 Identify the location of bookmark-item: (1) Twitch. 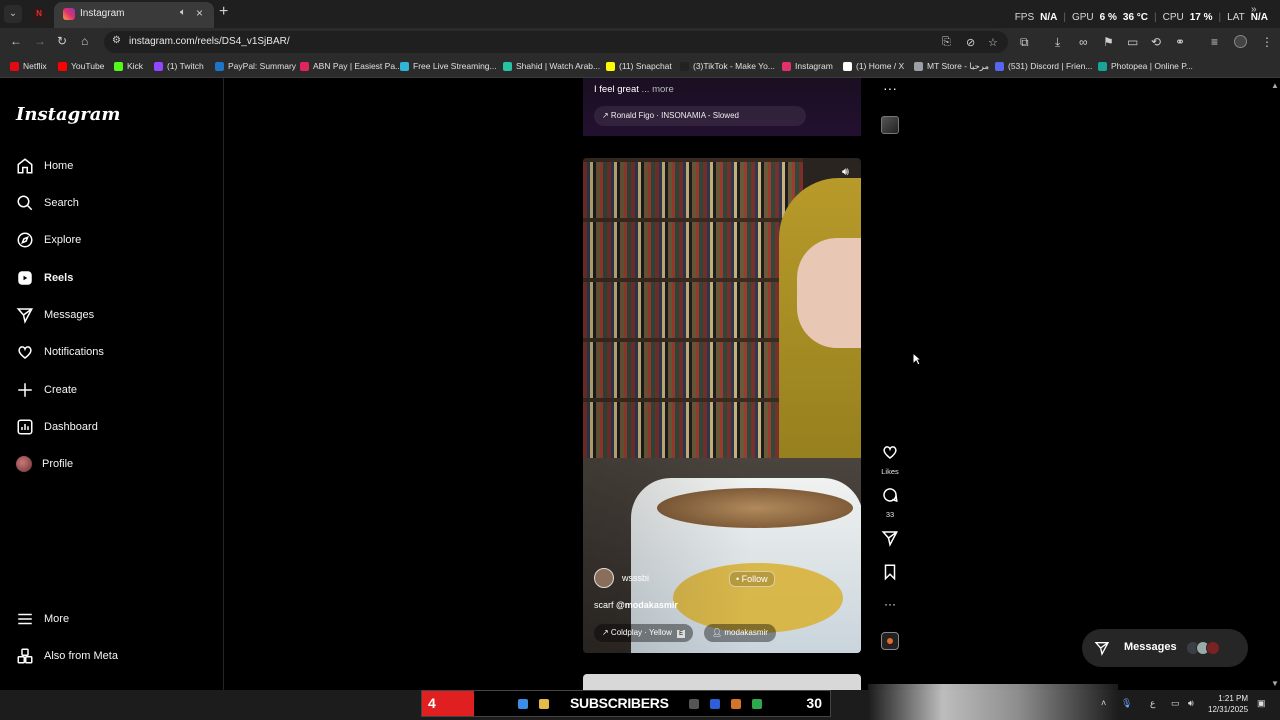
(179, 66).